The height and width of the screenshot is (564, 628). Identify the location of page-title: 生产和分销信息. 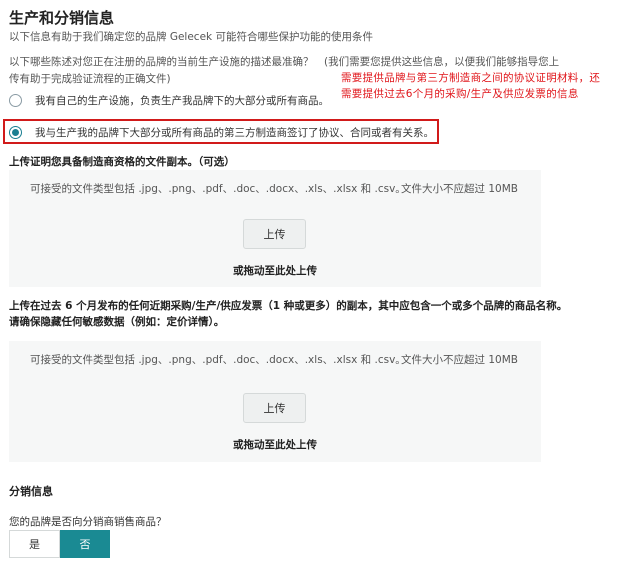
(62, 18).